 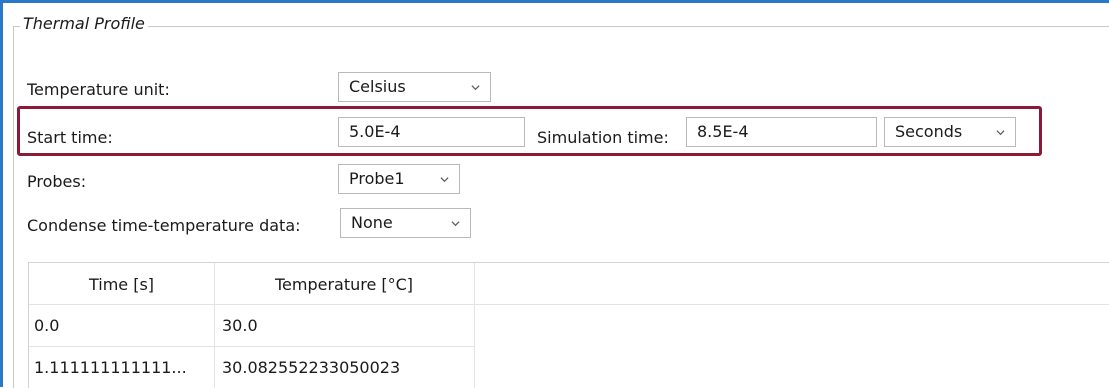 I want to click on probes-dropdown: Probe1, so click(x=399, y=179).